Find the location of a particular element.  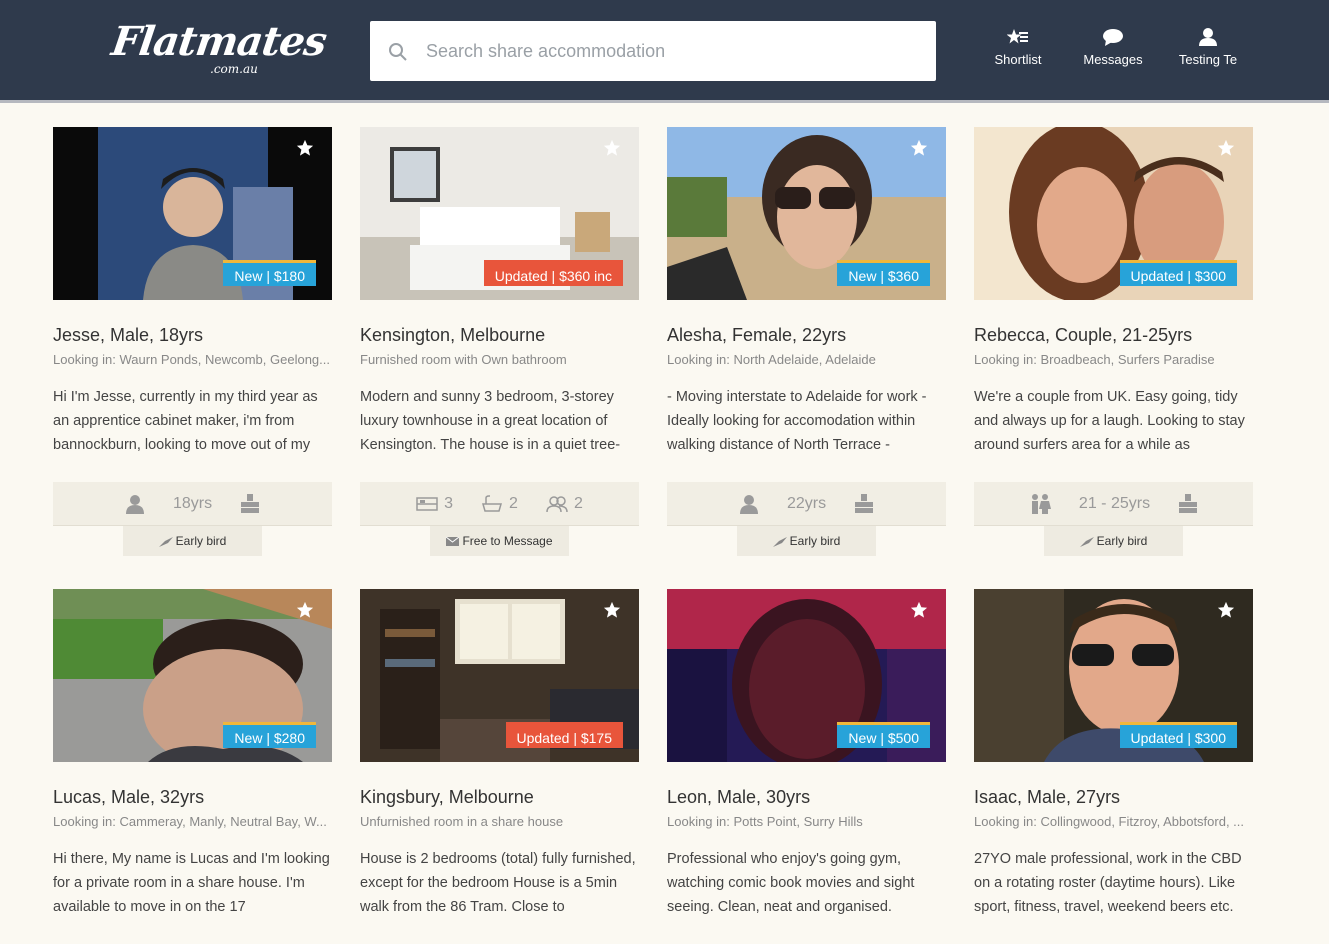

stat-couple is located at coordinates (1040, 503).